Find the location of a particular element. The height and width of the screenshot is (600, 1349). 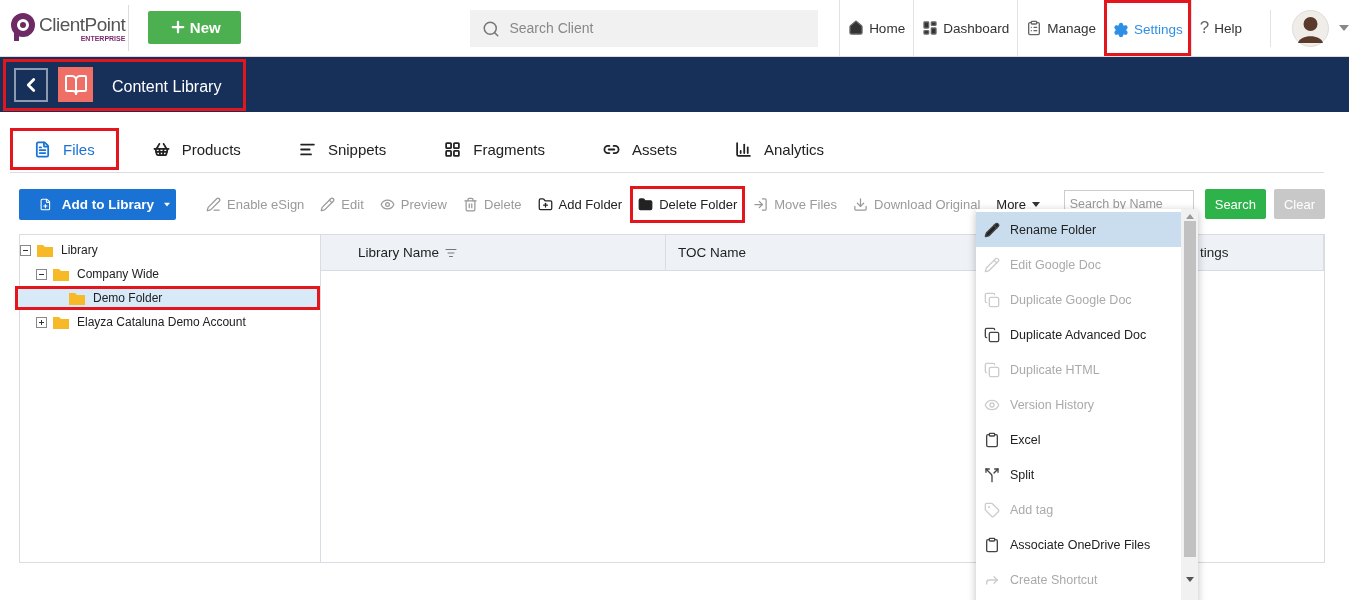

page-title: Content Library is located at coordinates (167, 86).